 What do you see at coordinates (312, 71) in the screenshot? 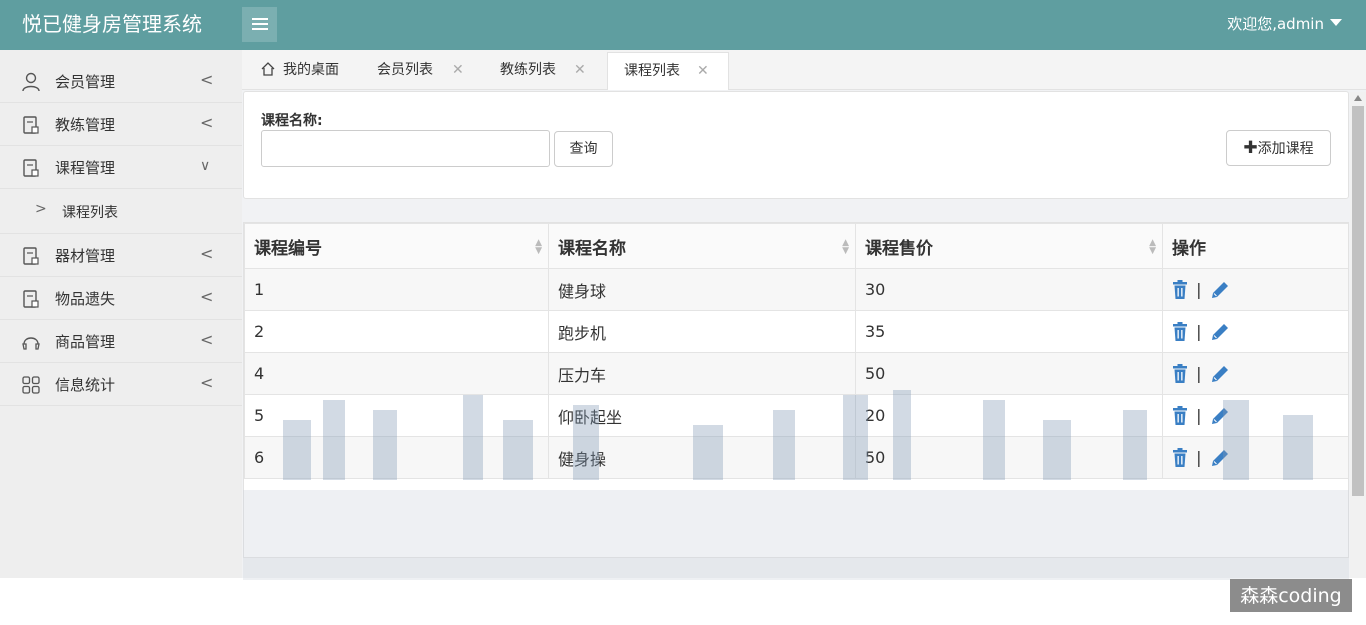
I see `tab-desktop: 我的桌面` at bounding box center [312, 71].